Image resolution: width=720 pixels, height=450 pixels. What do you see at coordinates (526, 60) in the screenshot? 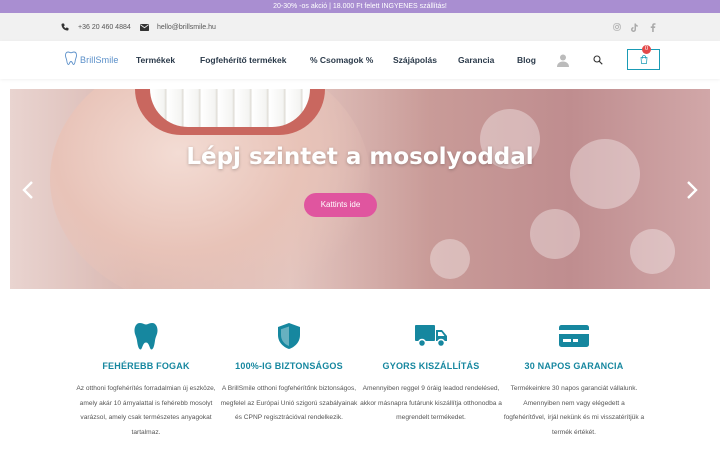
I see `nav-item-blog: Blog` at bounding box center [526, 60].